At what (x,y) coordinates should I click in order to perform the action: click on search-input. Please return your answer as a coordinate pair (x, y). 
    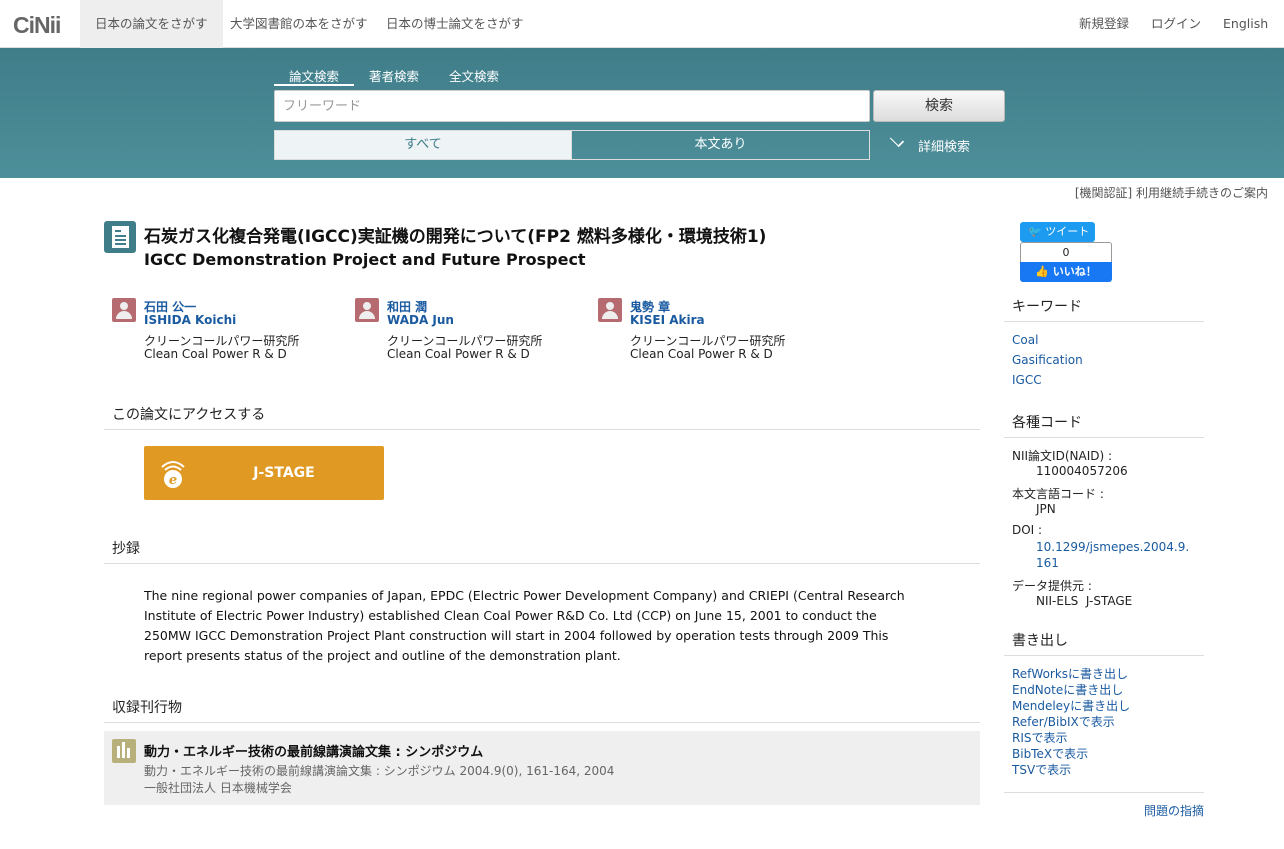
    Looking at the image, I should click on (572, 106).